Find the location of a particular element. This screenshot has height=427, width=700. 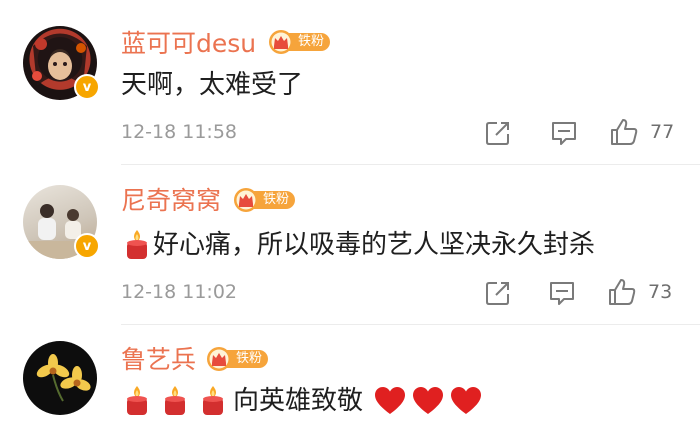

like-count: 73 is located at coordinates (660, 292).